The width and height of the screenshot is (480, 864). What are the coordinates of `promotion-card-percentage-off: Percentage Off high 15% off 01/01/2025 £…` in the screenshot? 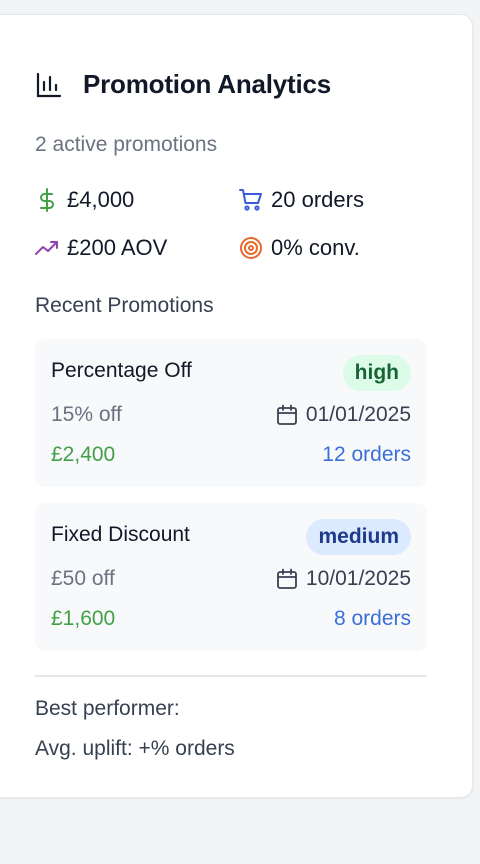 It's located at (231, 413).